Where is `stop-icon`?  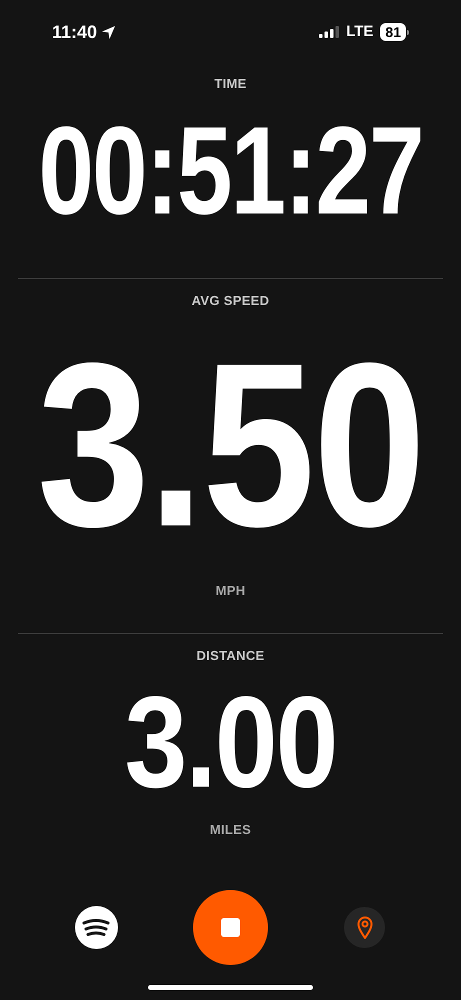 stop-icon is located at coordinates (230, 927).